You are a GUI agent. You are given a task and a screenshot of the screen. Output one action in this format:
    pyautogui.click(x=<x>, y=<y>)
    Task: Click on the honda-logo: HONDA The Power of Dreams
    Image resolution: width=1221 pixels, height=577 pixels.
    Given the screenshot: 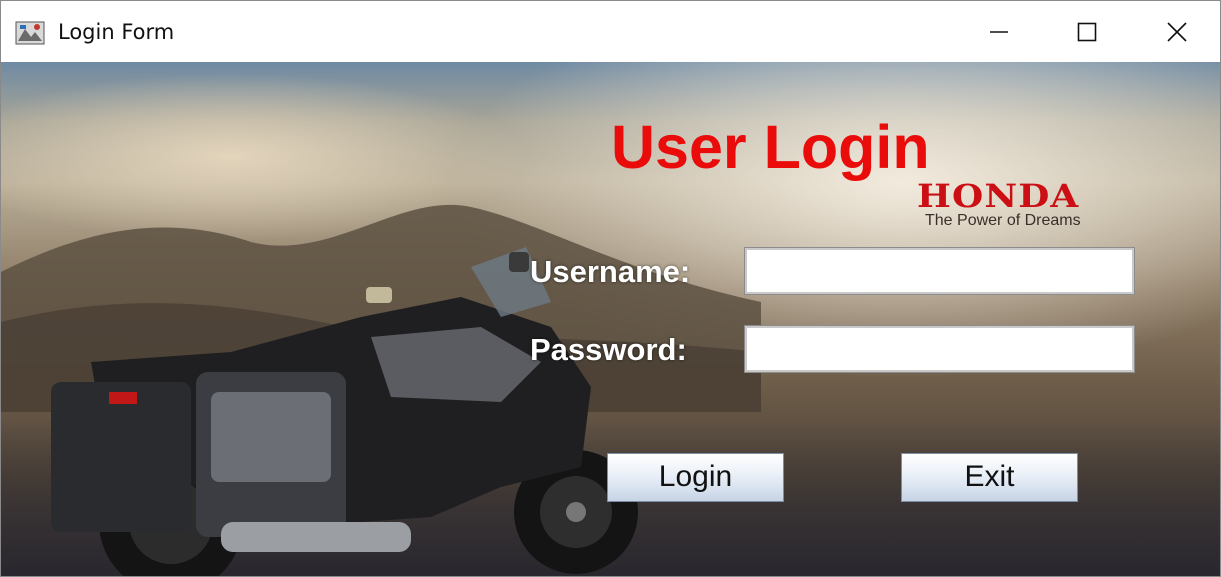 What is the action you would take?
    pyautogui.click(x=1022, y=205)
    